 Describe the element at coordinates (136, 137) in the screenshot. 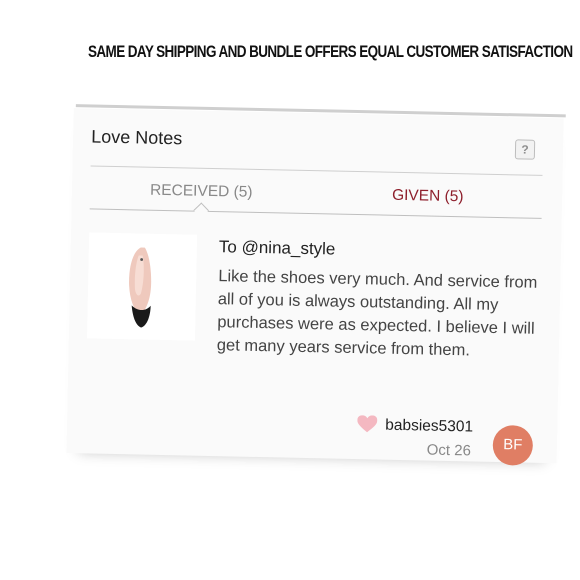

I see `card-title: Love Notes` at that location.